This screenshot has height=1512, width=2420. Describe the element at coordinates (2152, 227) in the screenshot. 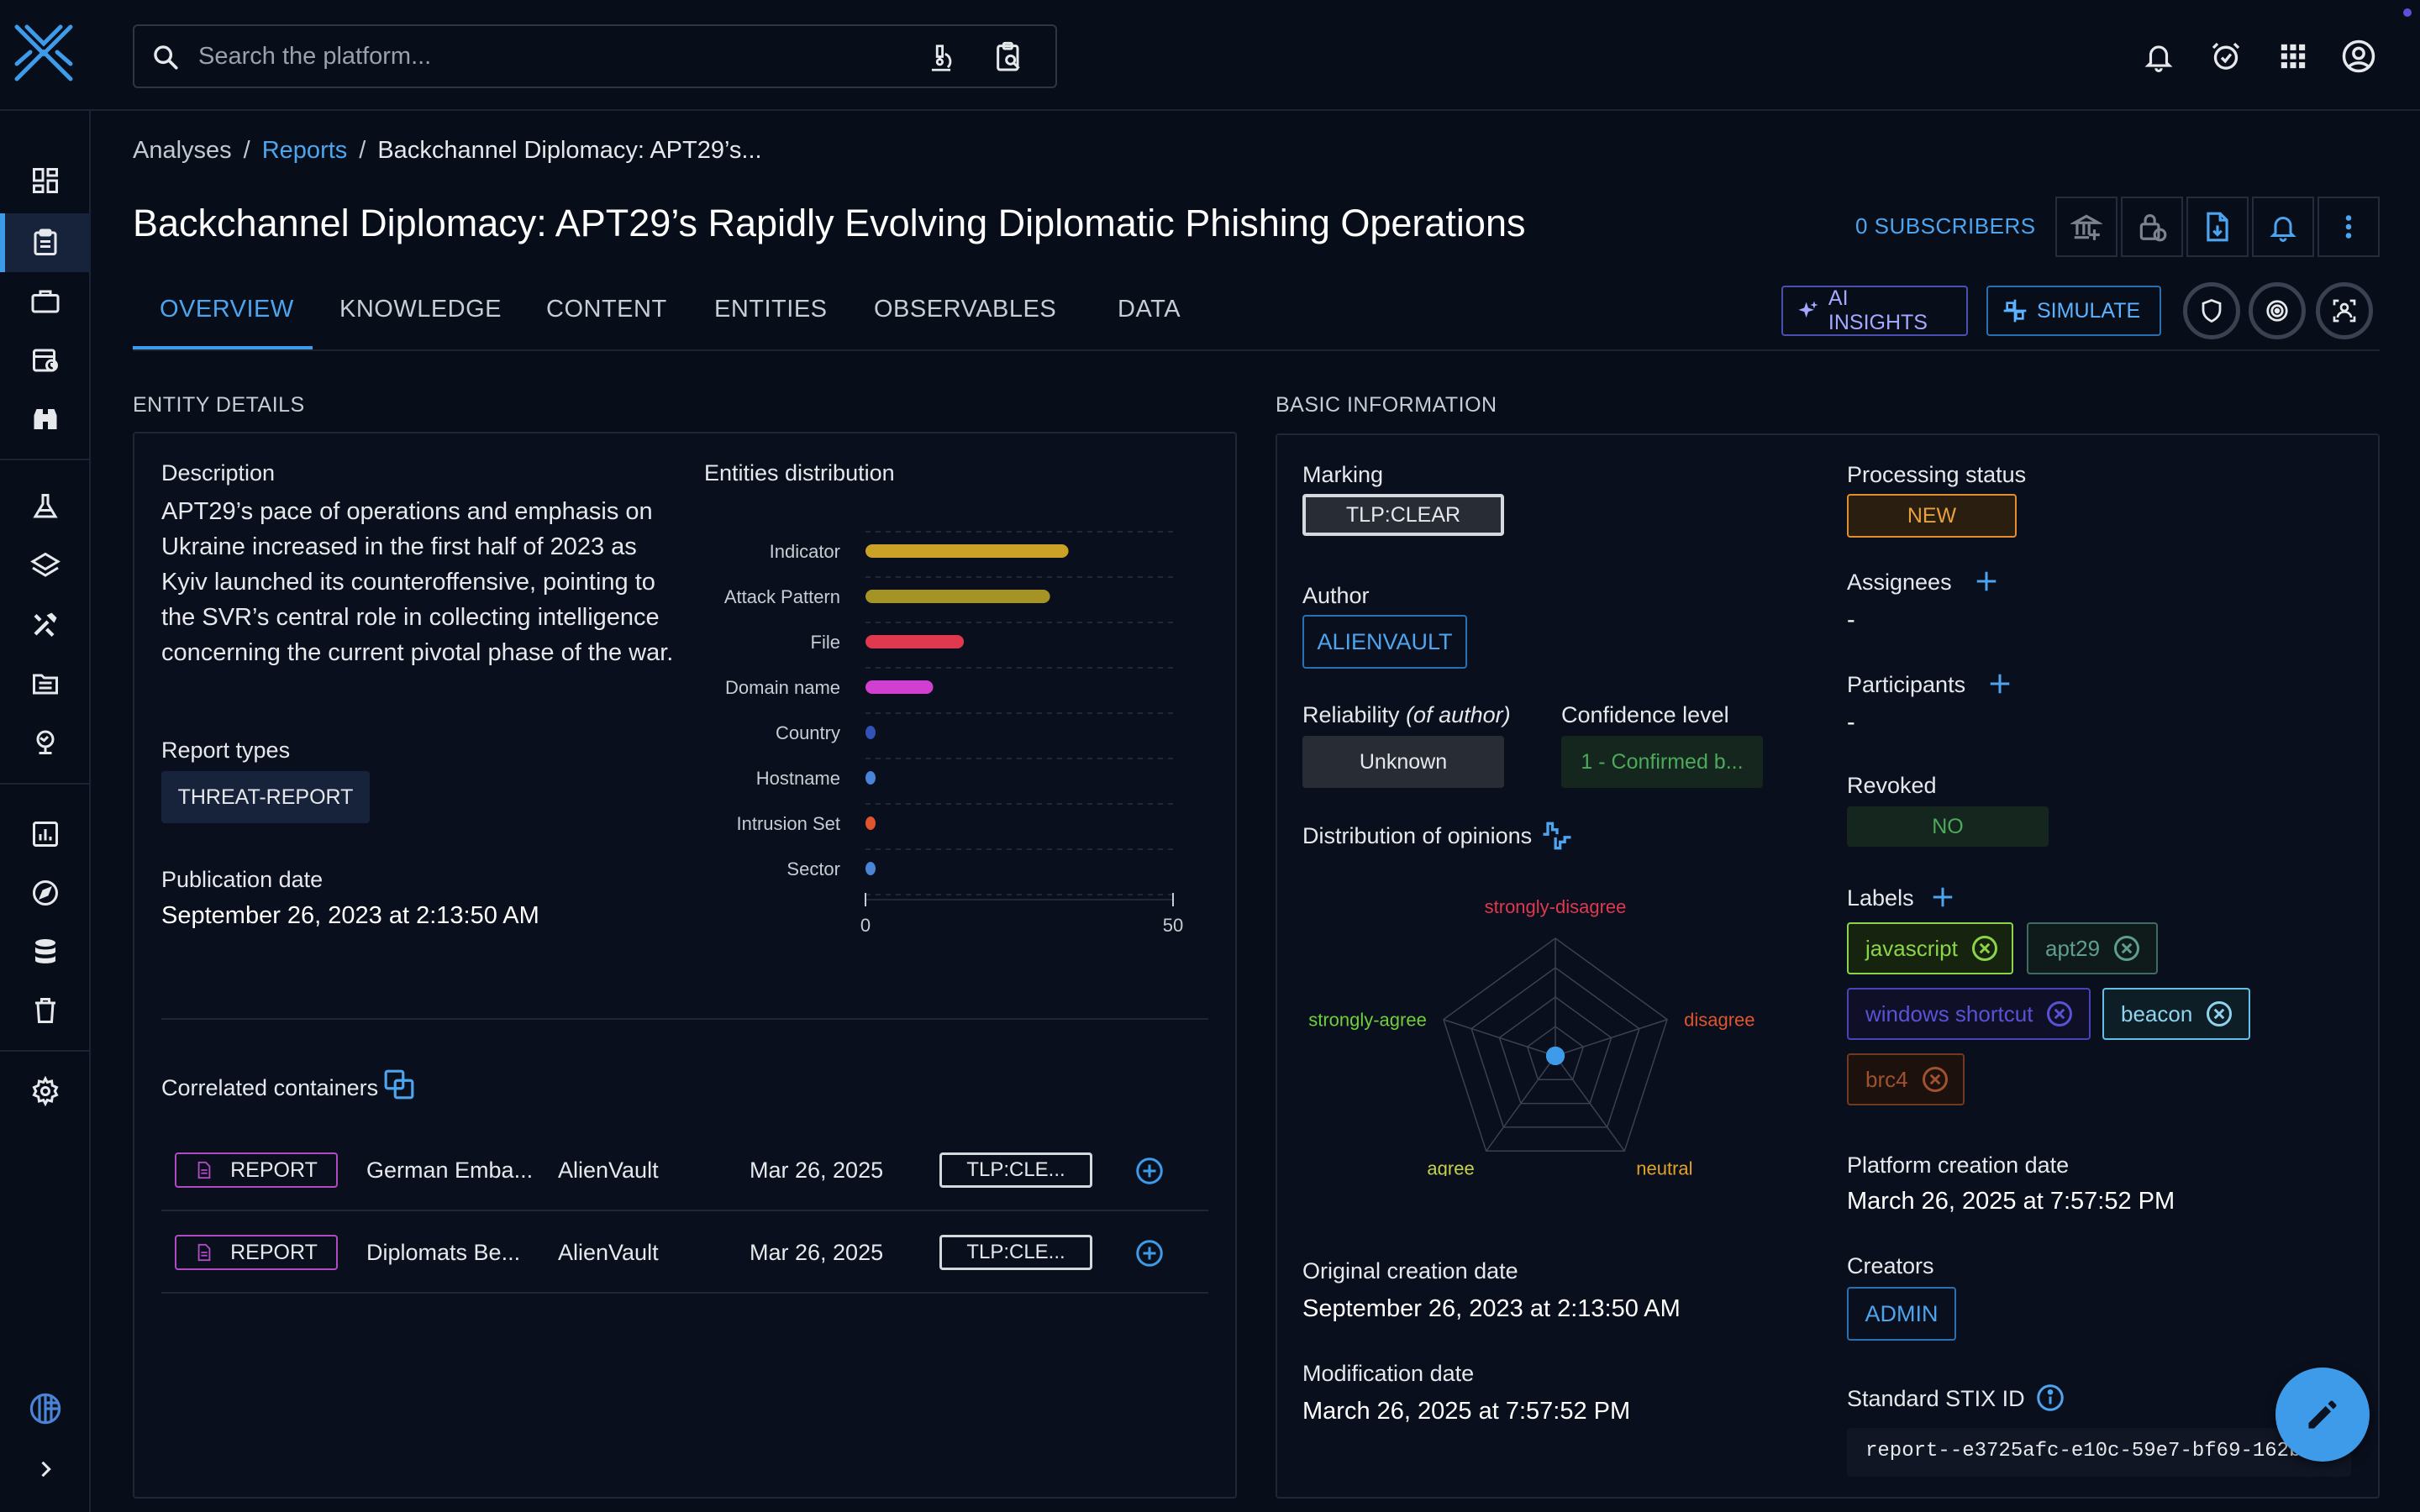

I see `access-restriction-button` at that location.